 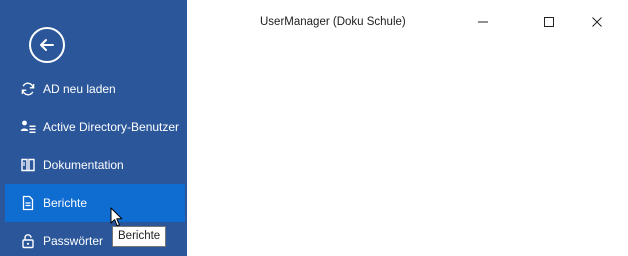 I want to click on maximize-icon, so click(x=549, y=22).